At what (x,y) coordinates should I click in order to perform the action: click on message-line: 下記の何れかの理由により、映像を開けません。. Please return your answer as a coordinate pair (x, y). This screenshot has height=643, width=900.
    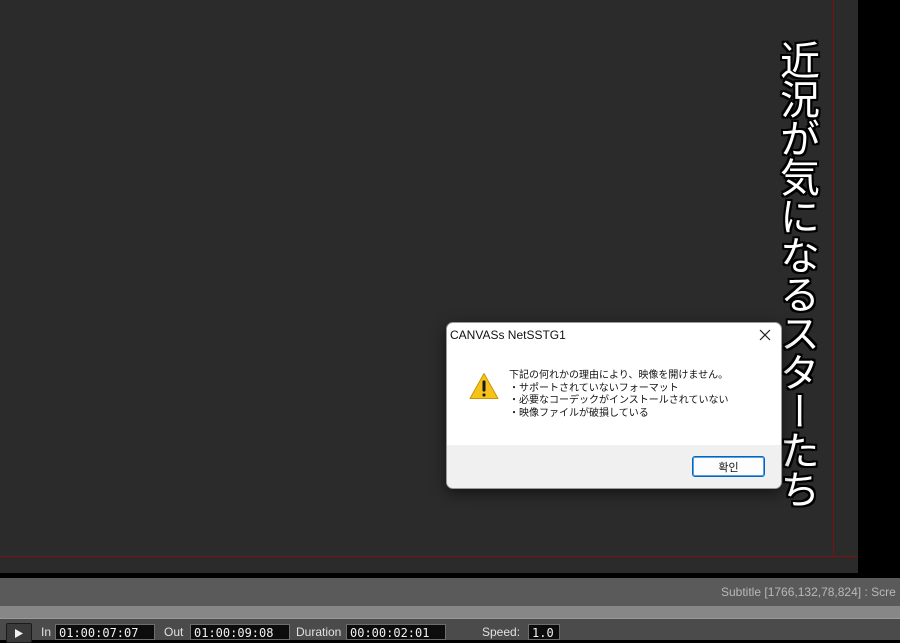
    Looking at the image, I should click on (619, 375).